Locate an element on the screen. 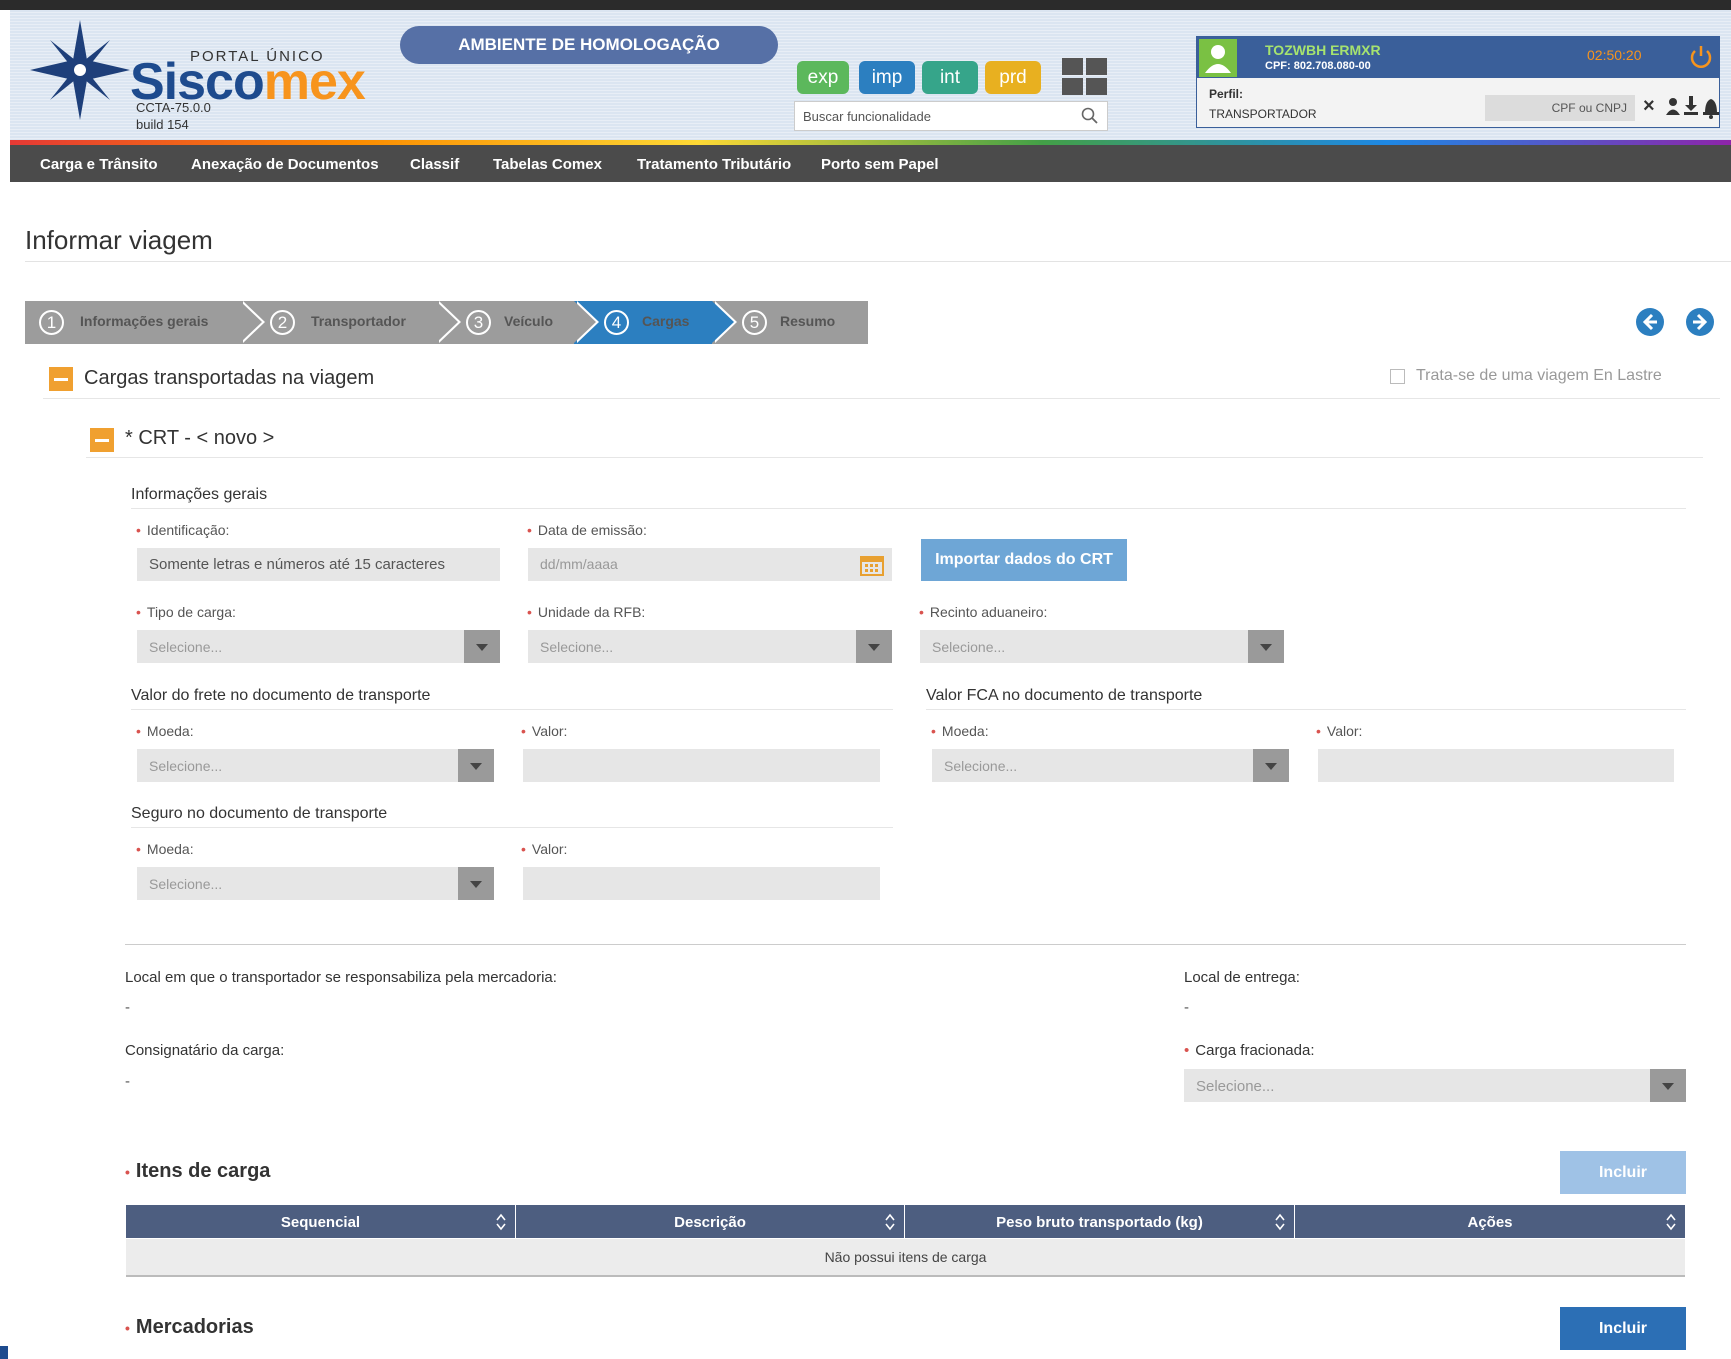 This screenshot has width=1731, height=1359. env-imp-button: imp is located at coordinates (887, 77).